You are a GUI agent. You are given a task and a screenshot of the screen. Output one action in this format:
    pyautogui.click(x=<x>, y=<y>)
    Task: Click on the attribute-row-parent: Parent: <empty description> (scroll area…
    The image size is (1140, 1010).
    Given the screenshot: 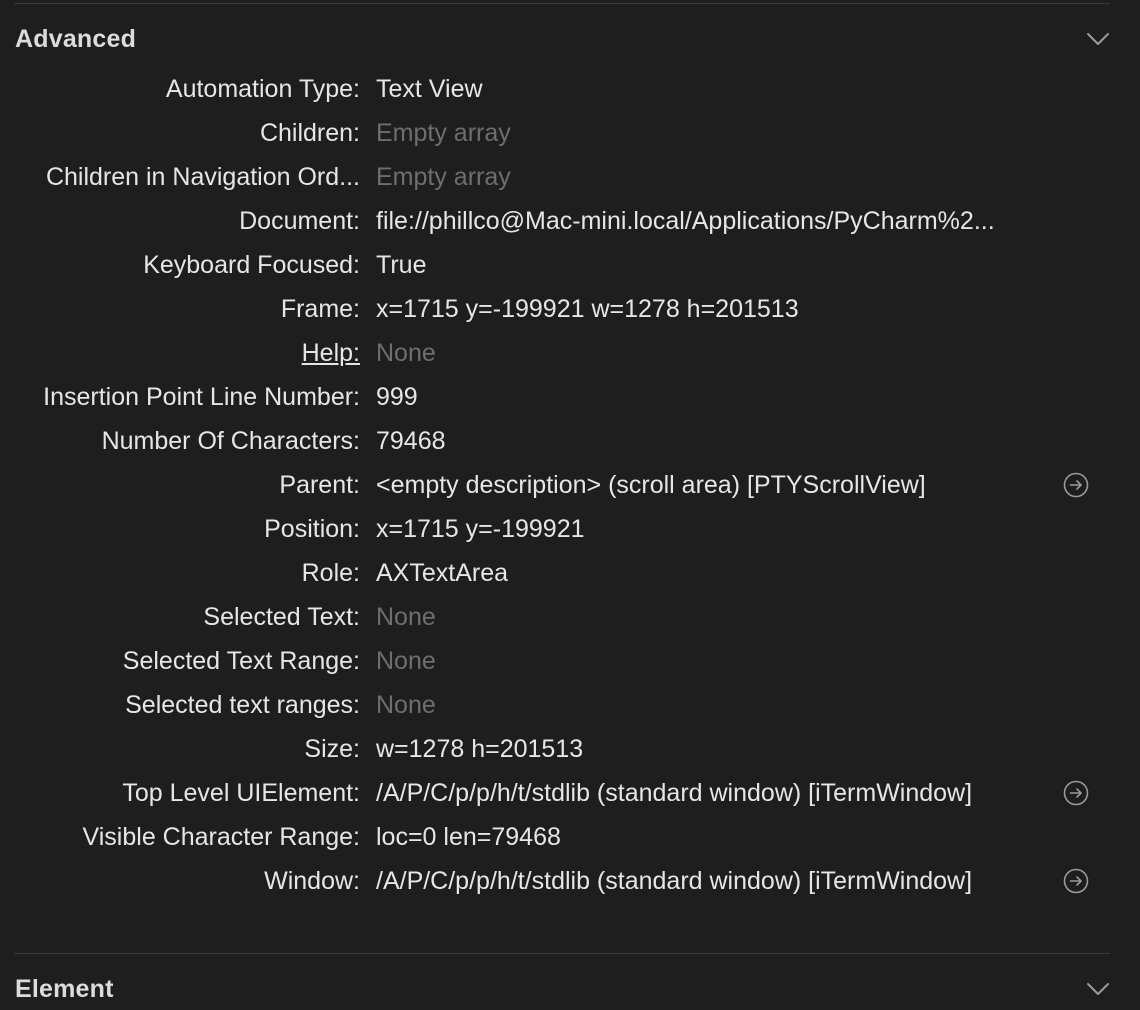 What is the action you would take?
    pyautogui.click(x=570, y=485)
    